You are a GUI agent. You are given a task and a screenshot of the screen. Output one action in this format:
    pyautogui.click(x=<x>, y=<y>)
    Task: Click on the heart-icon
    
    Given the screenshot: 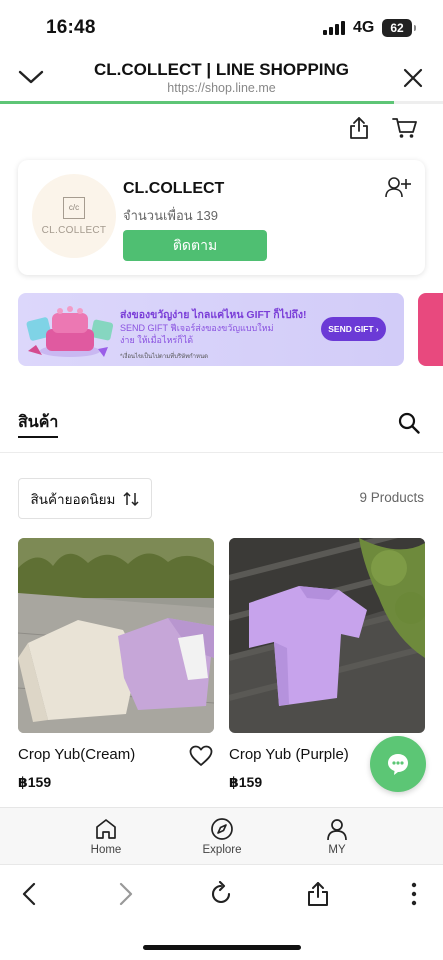 What is the action you would take?
    pyautogui.click(x=201, y=756)
    